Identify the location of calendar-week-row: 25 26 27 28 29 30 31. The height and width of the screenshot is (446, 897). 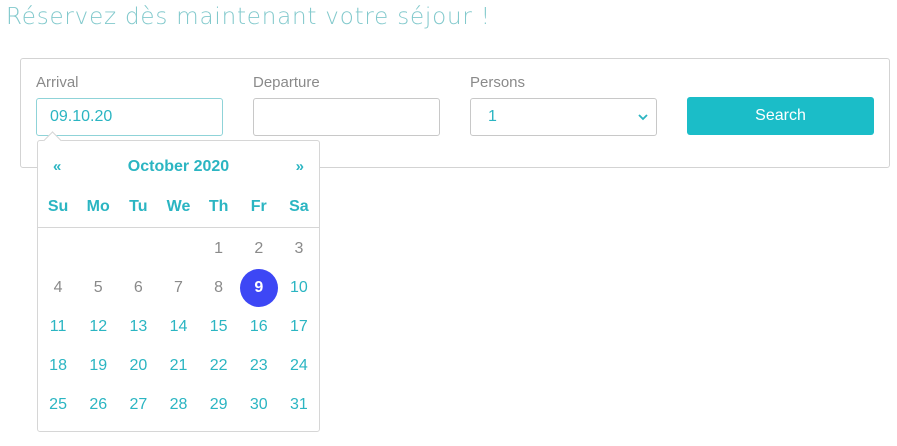
(178, 404).